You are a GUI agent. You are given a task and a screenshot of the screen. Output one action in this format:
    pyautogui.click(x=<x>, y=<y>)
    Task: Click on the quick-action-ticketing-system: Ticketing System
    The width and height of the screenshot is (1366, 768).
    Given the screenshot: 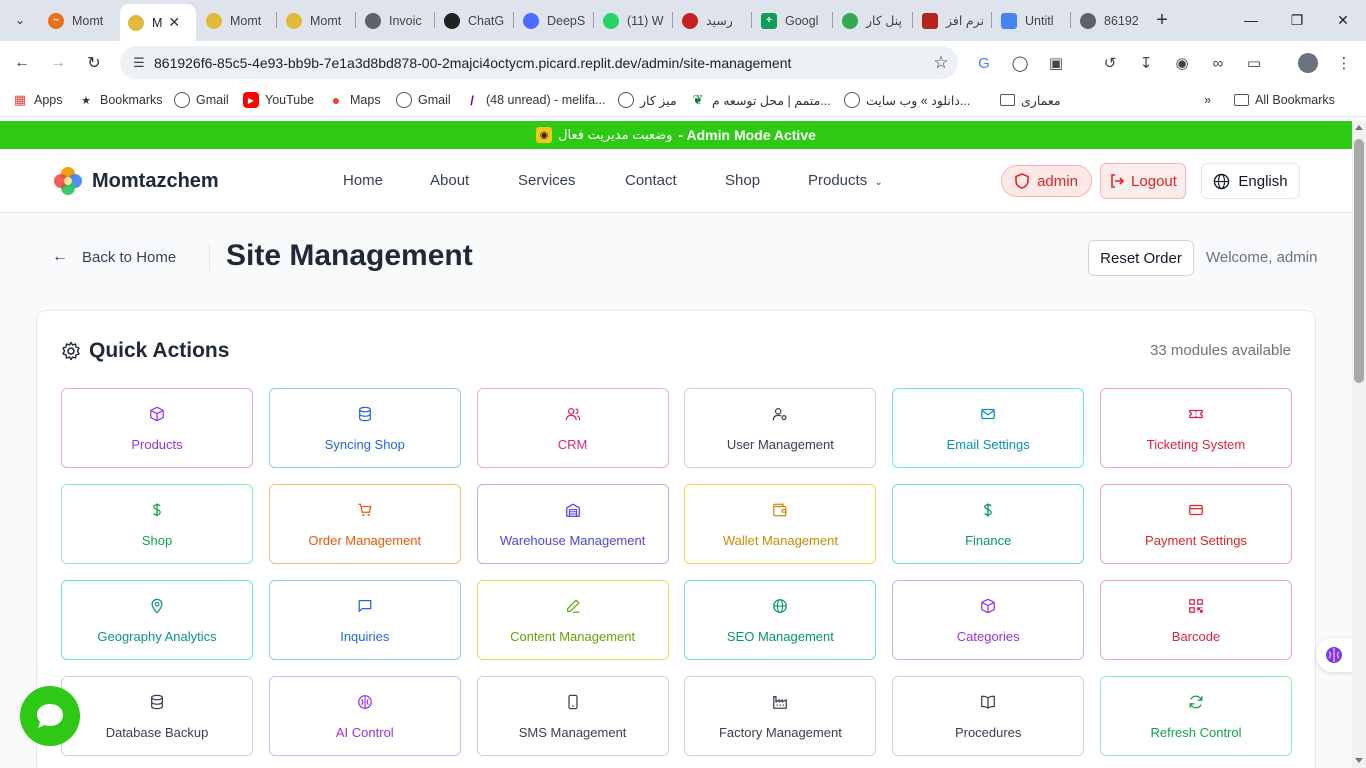 What is the action you would take?
    pyautogui.click(x=1196, y=428)
    